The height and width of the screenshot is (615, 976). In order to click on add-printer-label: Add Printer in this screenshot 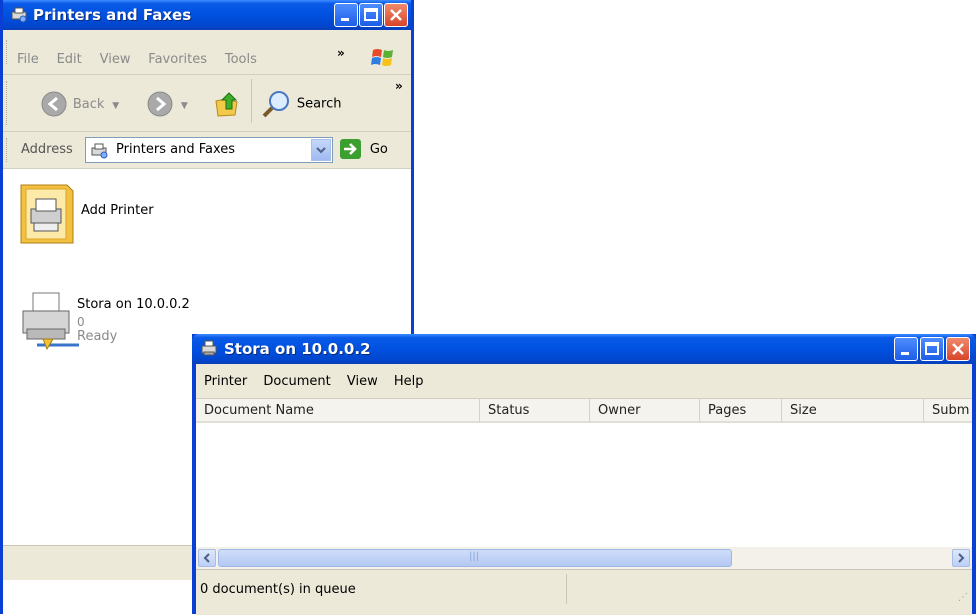, I will do `click(117, 210)`.